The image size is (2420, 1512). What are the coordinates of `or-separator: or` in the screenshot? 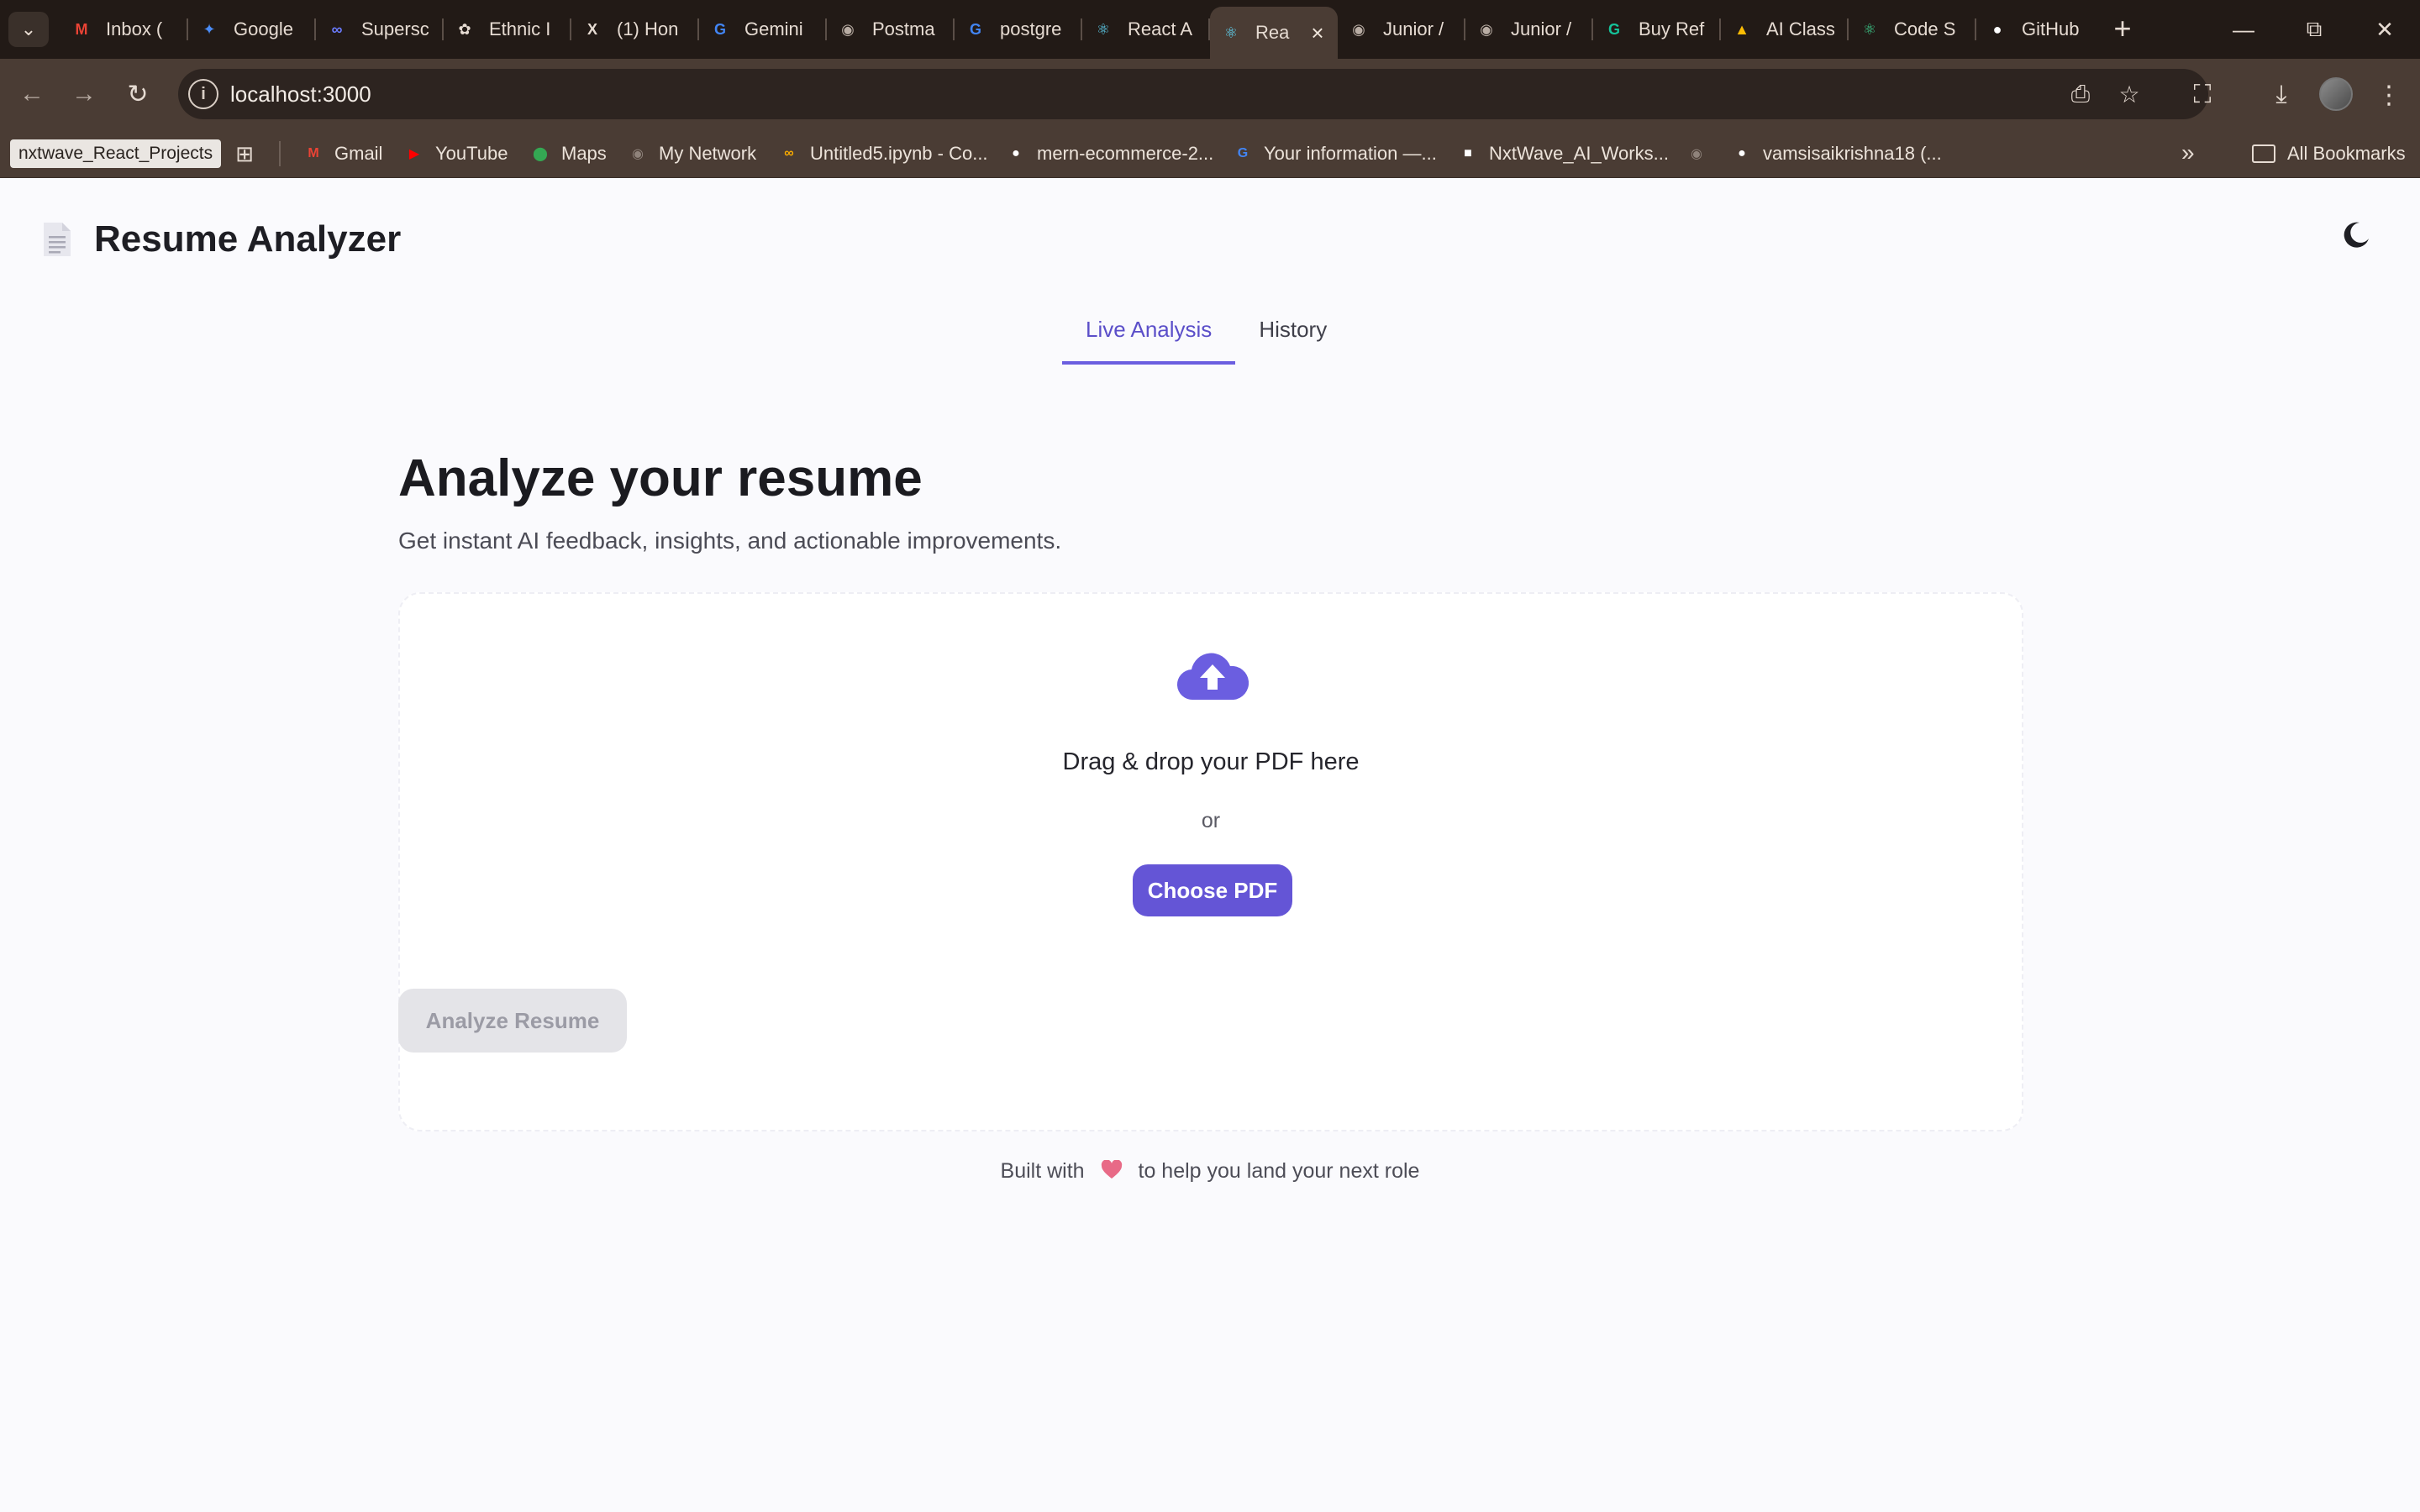 It's located at (1211, 820).